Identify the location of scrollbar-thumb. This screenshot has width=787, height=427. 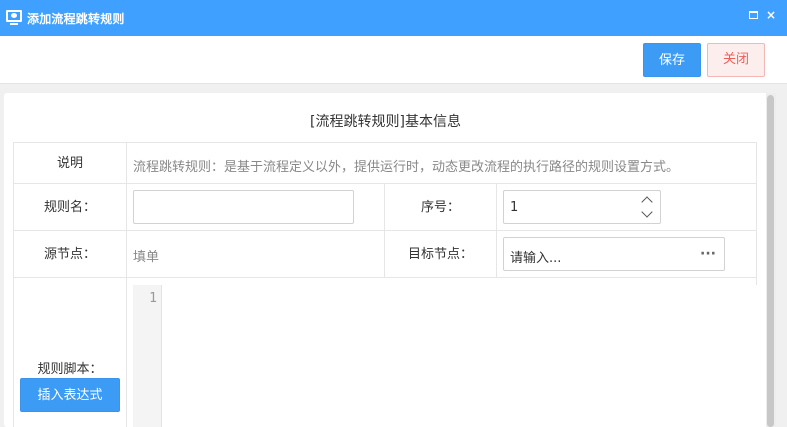
(770, 261).